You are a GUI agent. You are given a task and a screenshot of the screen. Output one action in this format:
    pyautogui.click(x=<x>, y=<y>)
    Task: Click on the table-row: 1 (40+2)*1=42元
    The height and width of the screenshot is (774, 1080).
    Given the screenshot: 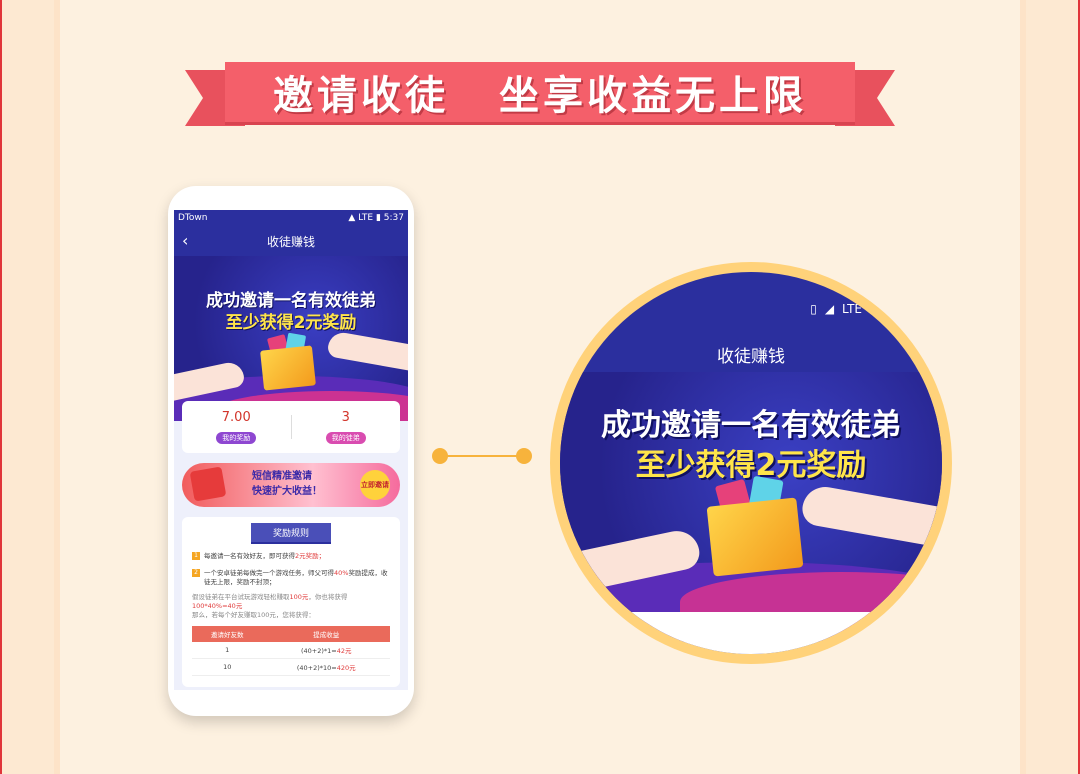 What is the action you would take?
    pyautogui.click(x=291, y=650)
    